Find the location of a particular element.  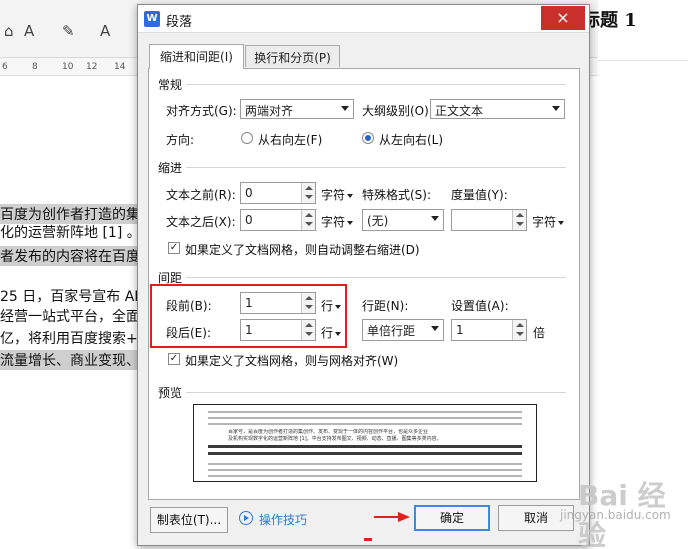

doc-line: 流量增长、商业变现、打 is located at coordinates (77, 360).